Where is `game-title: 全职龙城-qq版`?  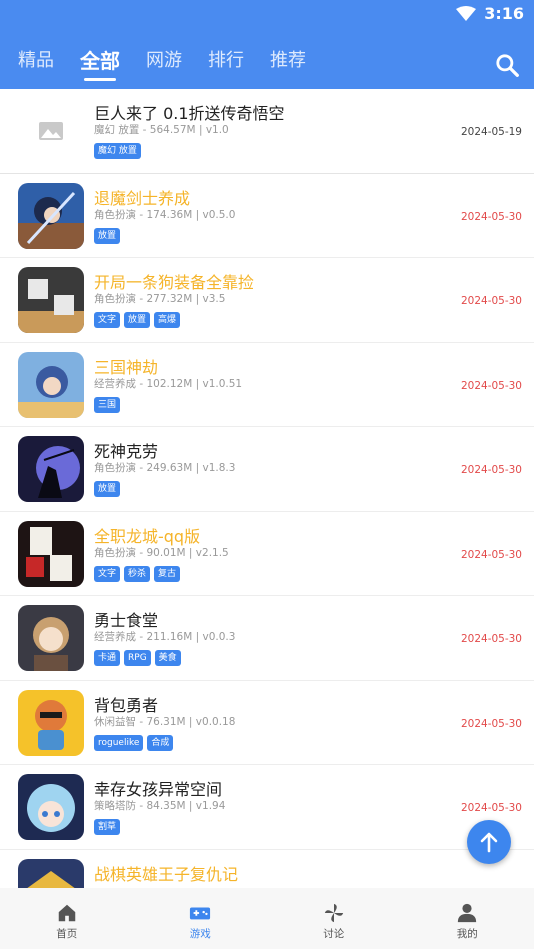
game-title: 全职龙城-qq版 is located at coordinates (147, 536).